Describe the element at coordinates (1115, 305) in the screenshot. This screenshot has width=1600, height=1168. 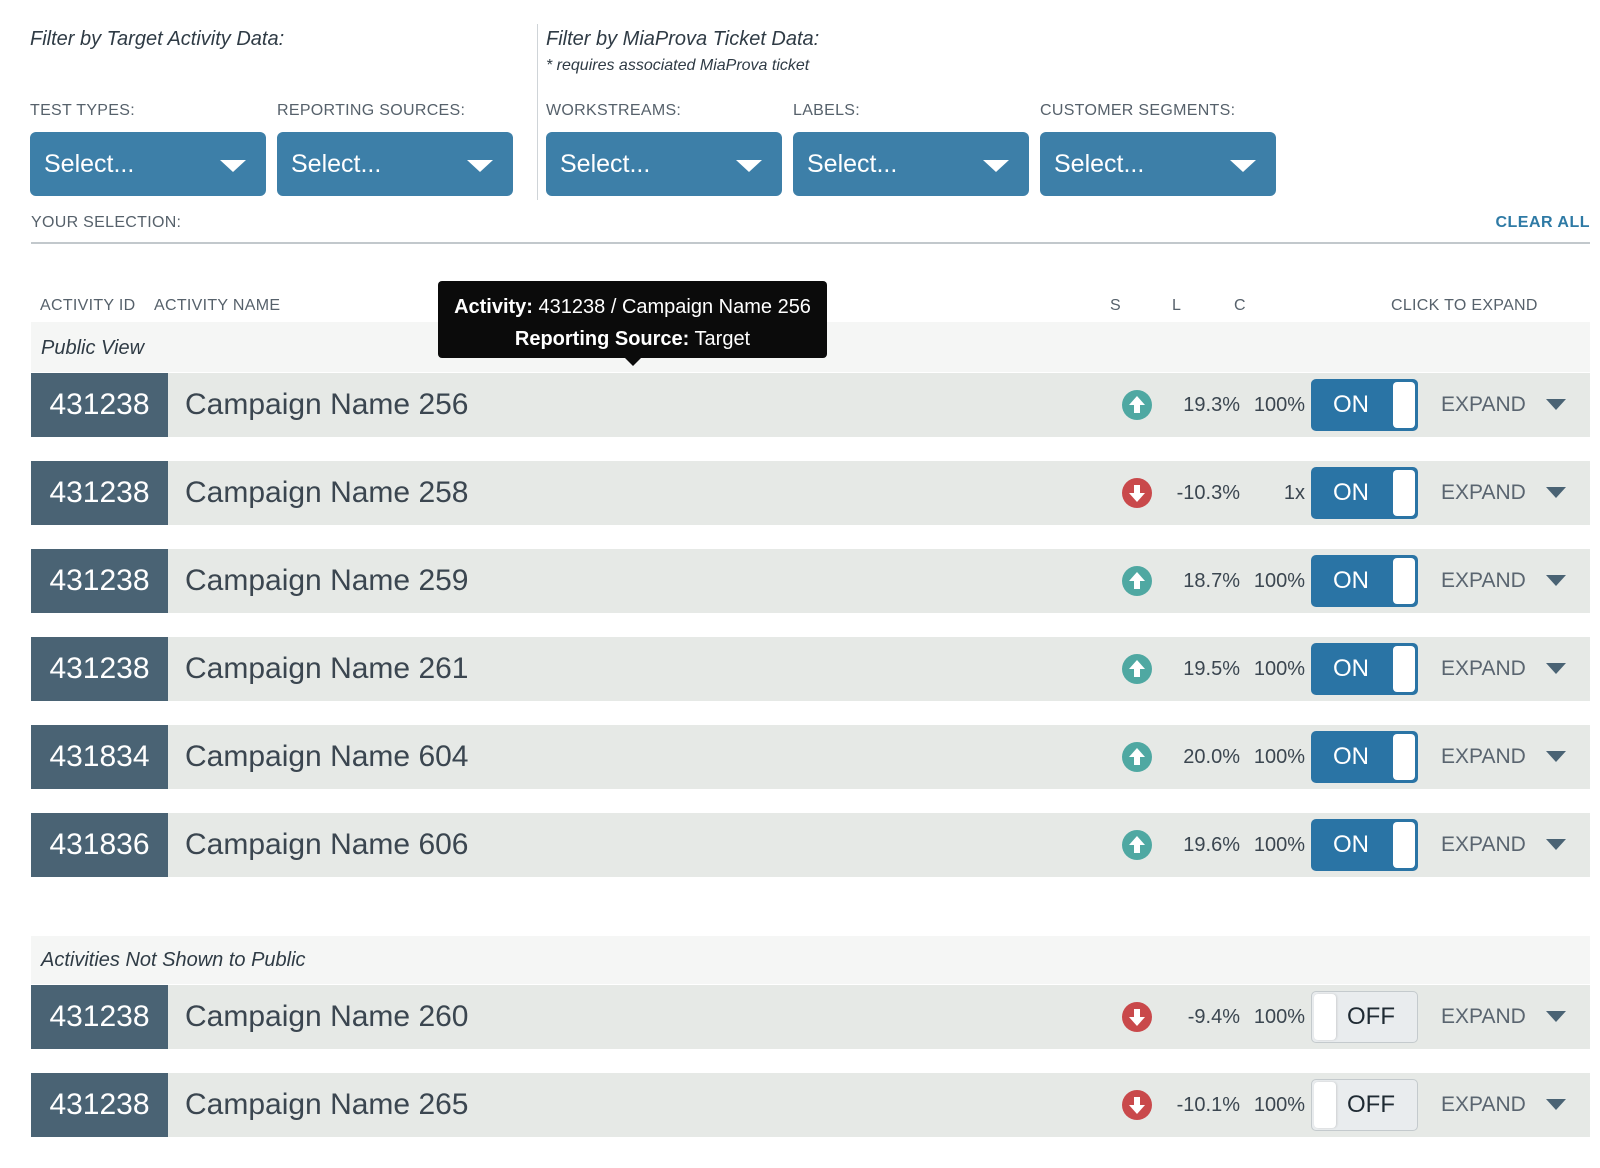
I see `column-header-s: S` at that location.